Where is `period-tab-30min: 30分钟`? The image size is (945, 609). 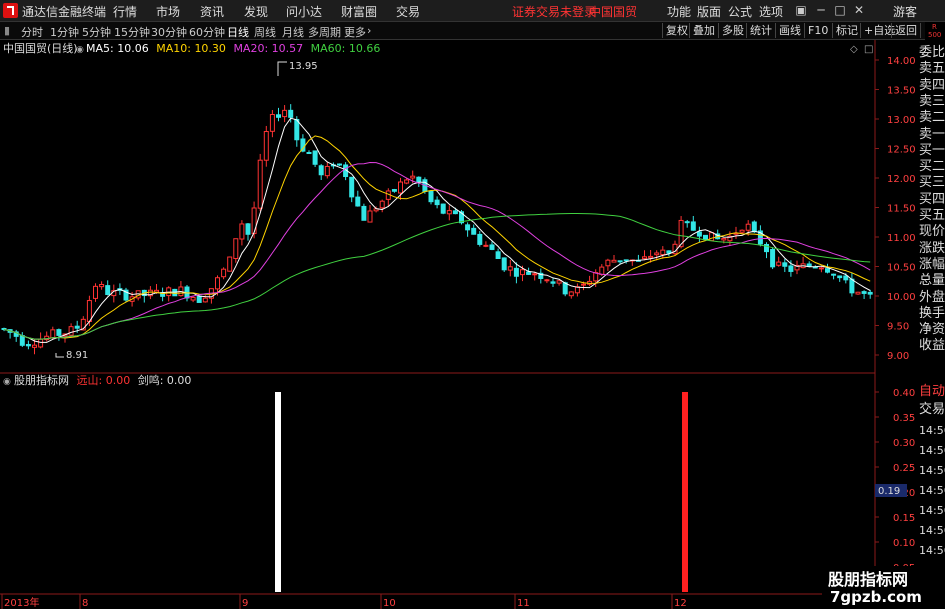
period-tab-30min: 30分钟 is located at coordinates (169, 32).